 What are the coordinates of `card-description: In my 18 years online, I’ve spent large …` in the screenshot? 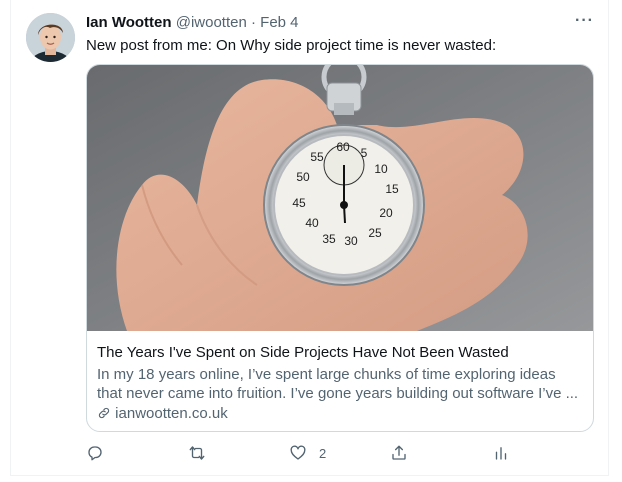 It's located at (340, 384).